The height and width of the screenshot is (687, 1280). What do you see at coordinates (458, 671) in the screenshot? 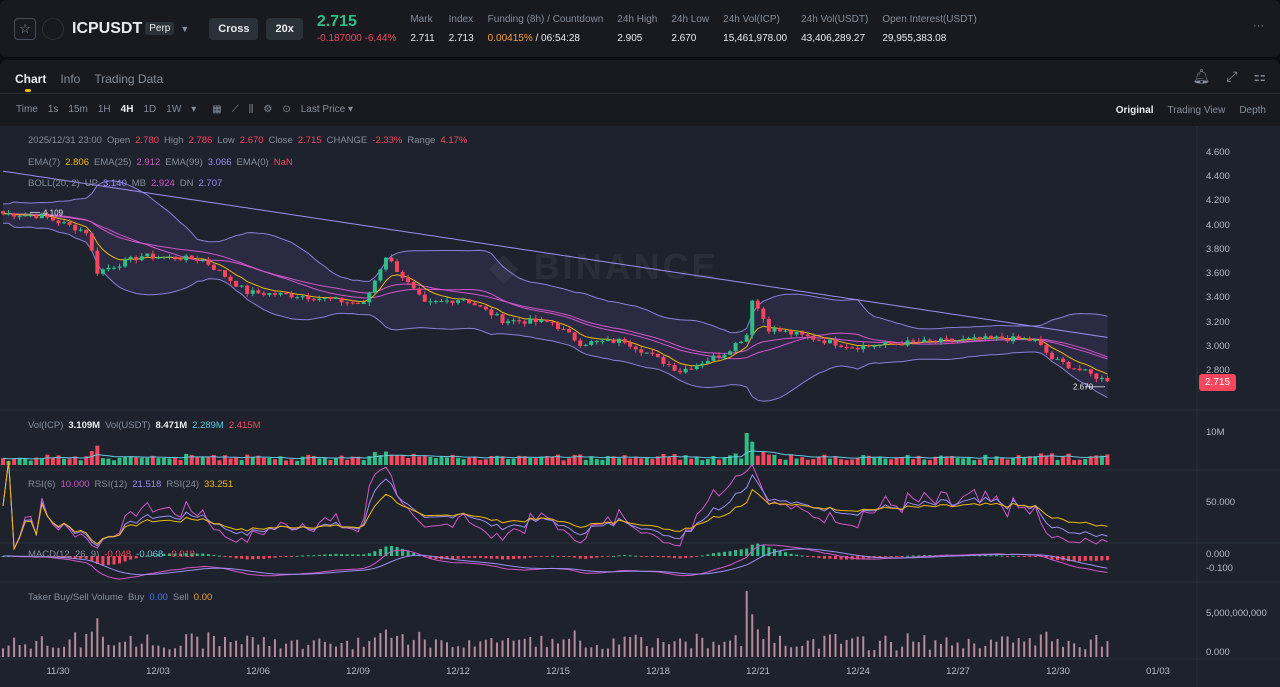
I see `date-tick: 12/12` at bounding box center [458, 671].